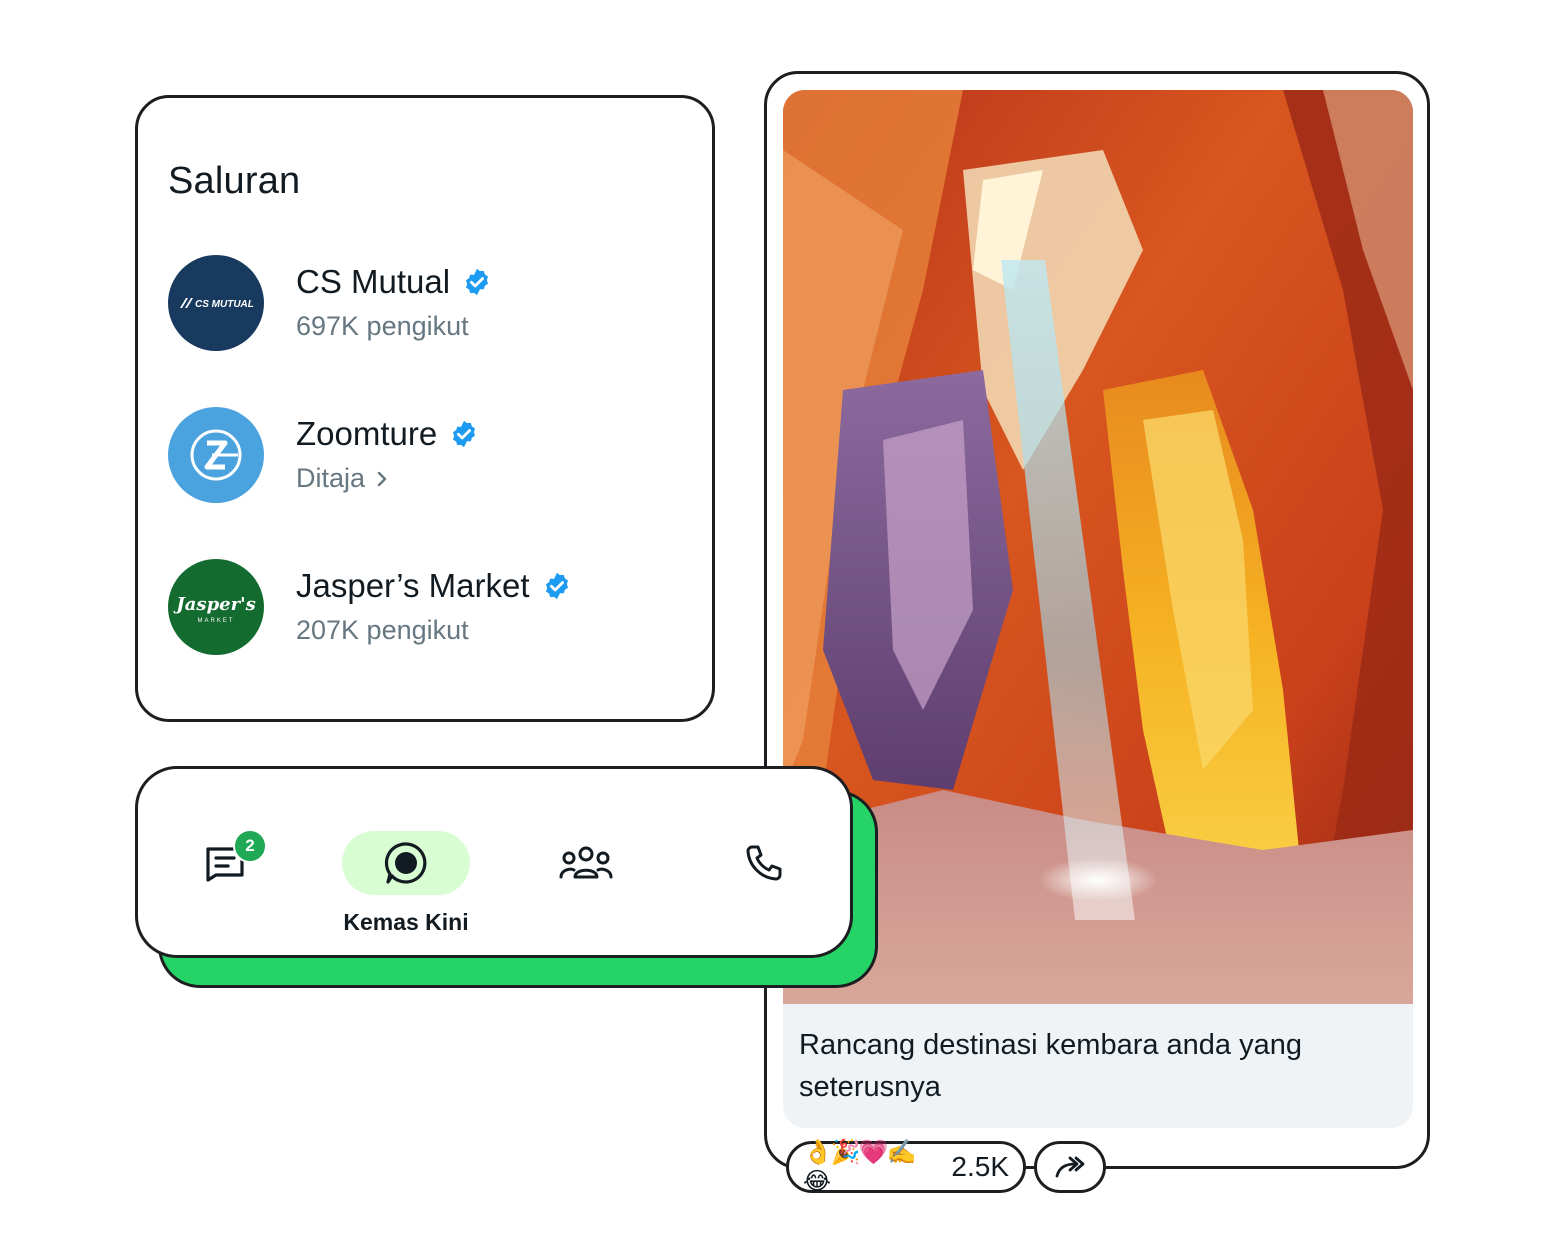 This screenshot has width=1568, height=1260. I want to click on phone-icon, so click(764, 863).